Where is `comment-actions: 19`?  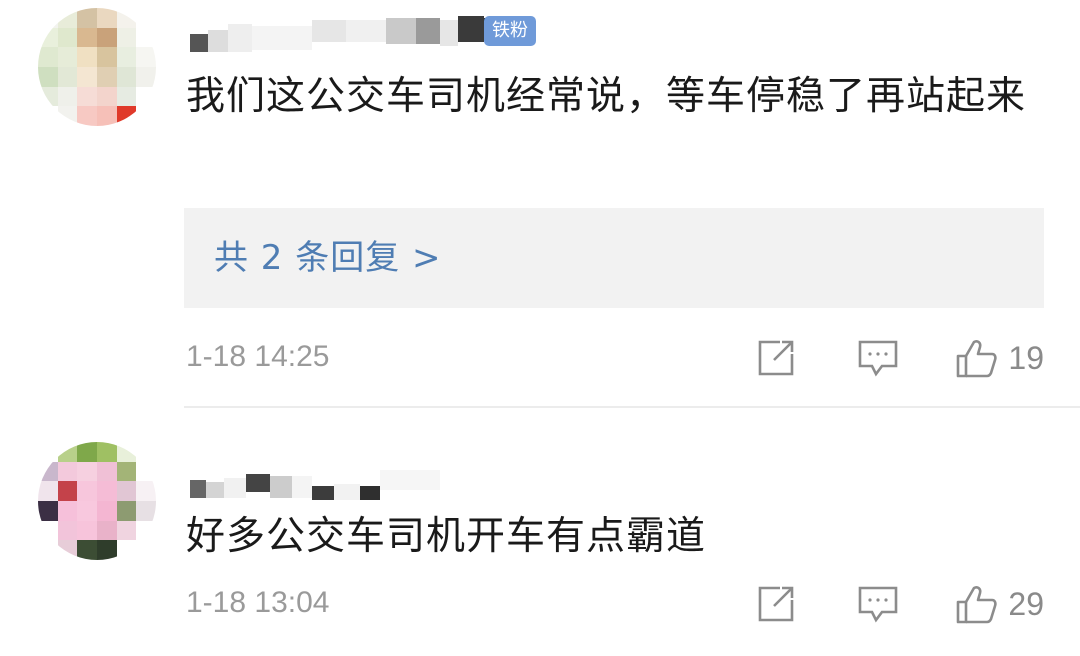 comment-actions: 19 is located at coordinates (899, 358).